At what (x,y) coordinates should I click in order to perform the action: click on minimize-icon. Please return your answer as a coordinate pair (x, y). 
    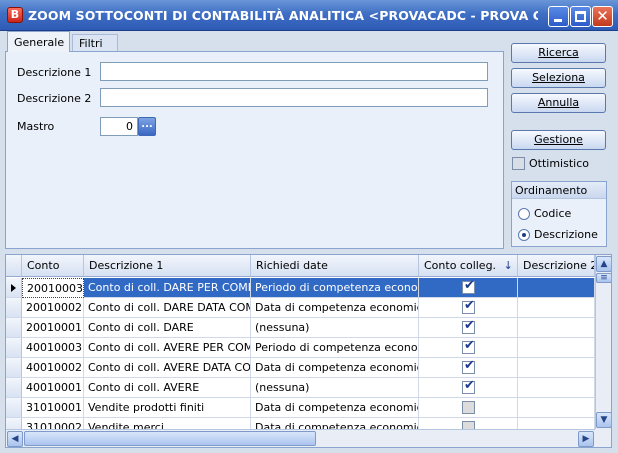
    Looking at the image, I should click on (558, 20).